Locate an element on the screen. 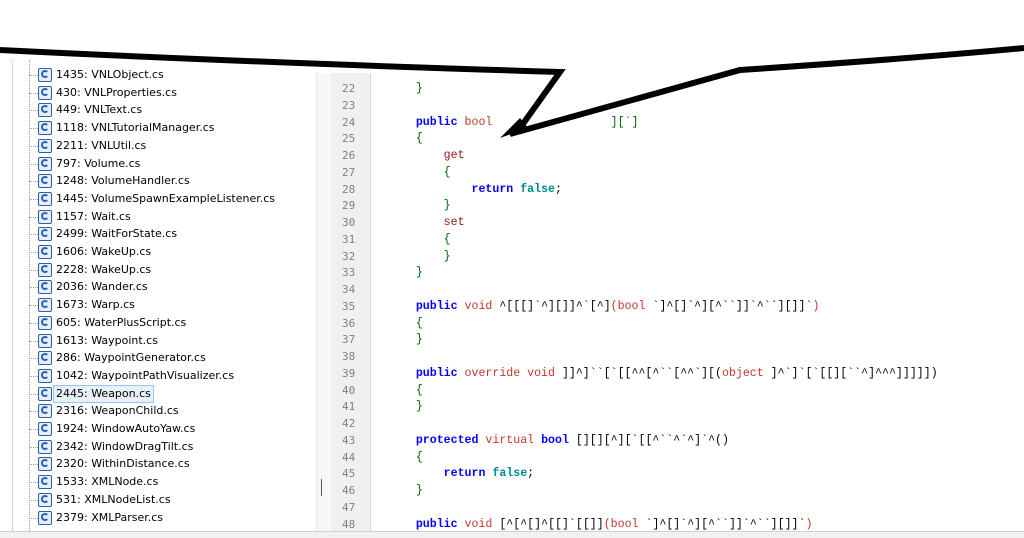 This screenshot has width=1024, height=538. tree-item: 2320: WithinDistance.cs is located at coordinates (165, 464).